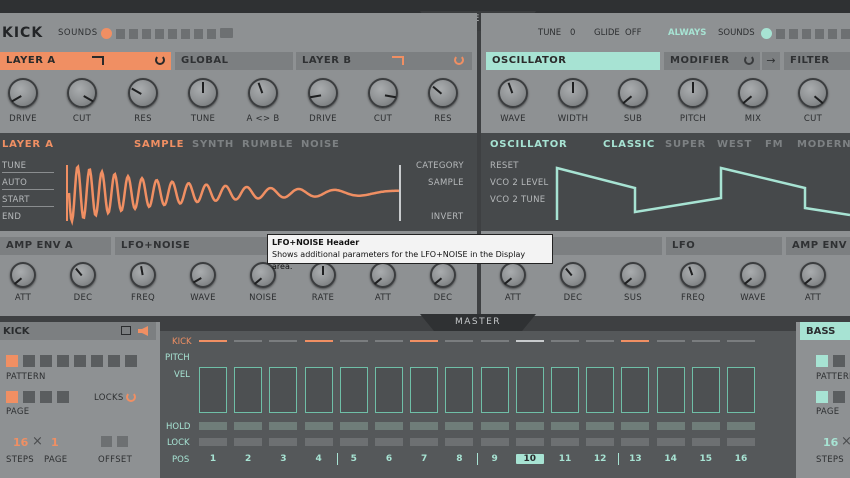 The width and height of the screenshot is (850, 478). Describe the element at coordinates (774, 144) in the screenshot. I see `tab-fm: FM` at that location.